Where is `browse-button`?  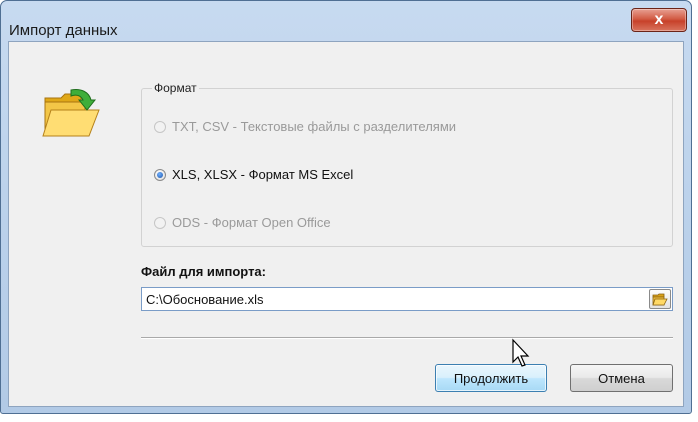
browse-button is located at coordinates (660, 299).